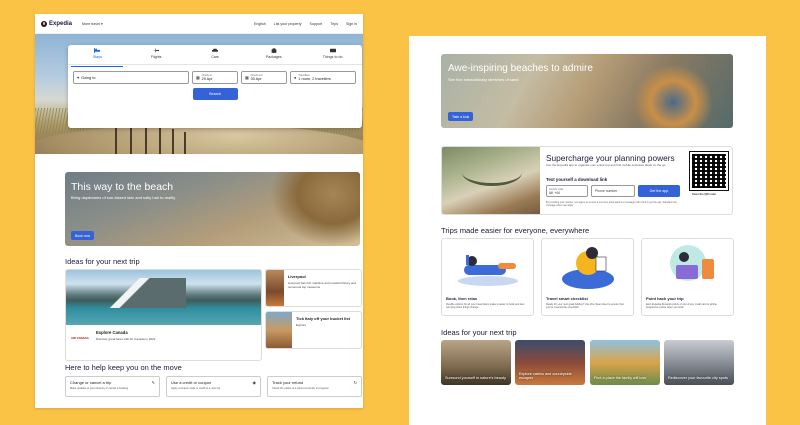  What do you see at coordinates (475, 378) in the screenshot?
I see `idea-caption: Surround yourself in nature's beauty` at bounding box center [475, 378].